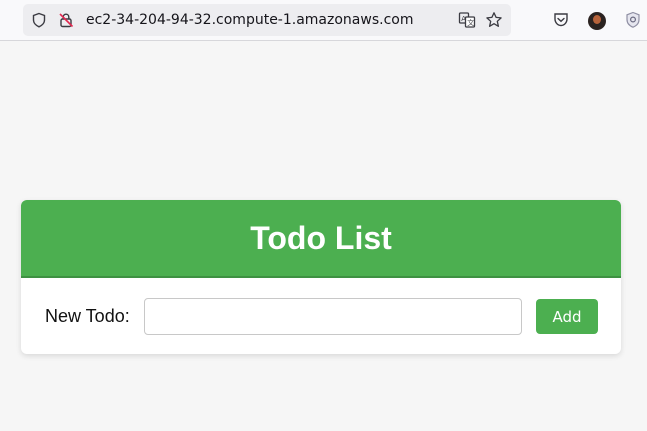  I want to click on insecure-lock-icon, so click(66, 20).